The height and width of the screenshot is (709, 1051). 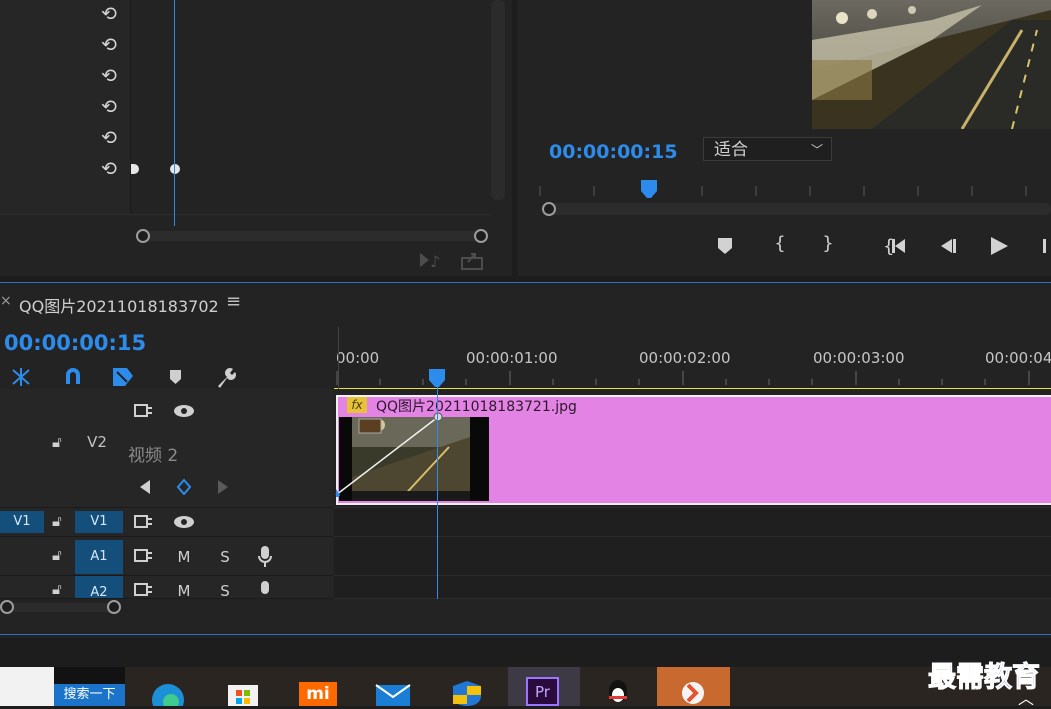 I want to click on edge-icon, so click(x=168, y=694).